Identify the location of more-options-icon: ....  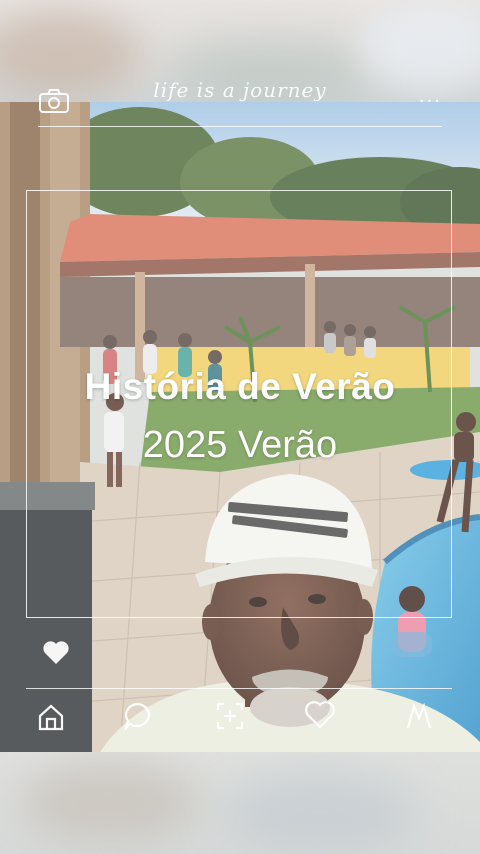
(430, 96).